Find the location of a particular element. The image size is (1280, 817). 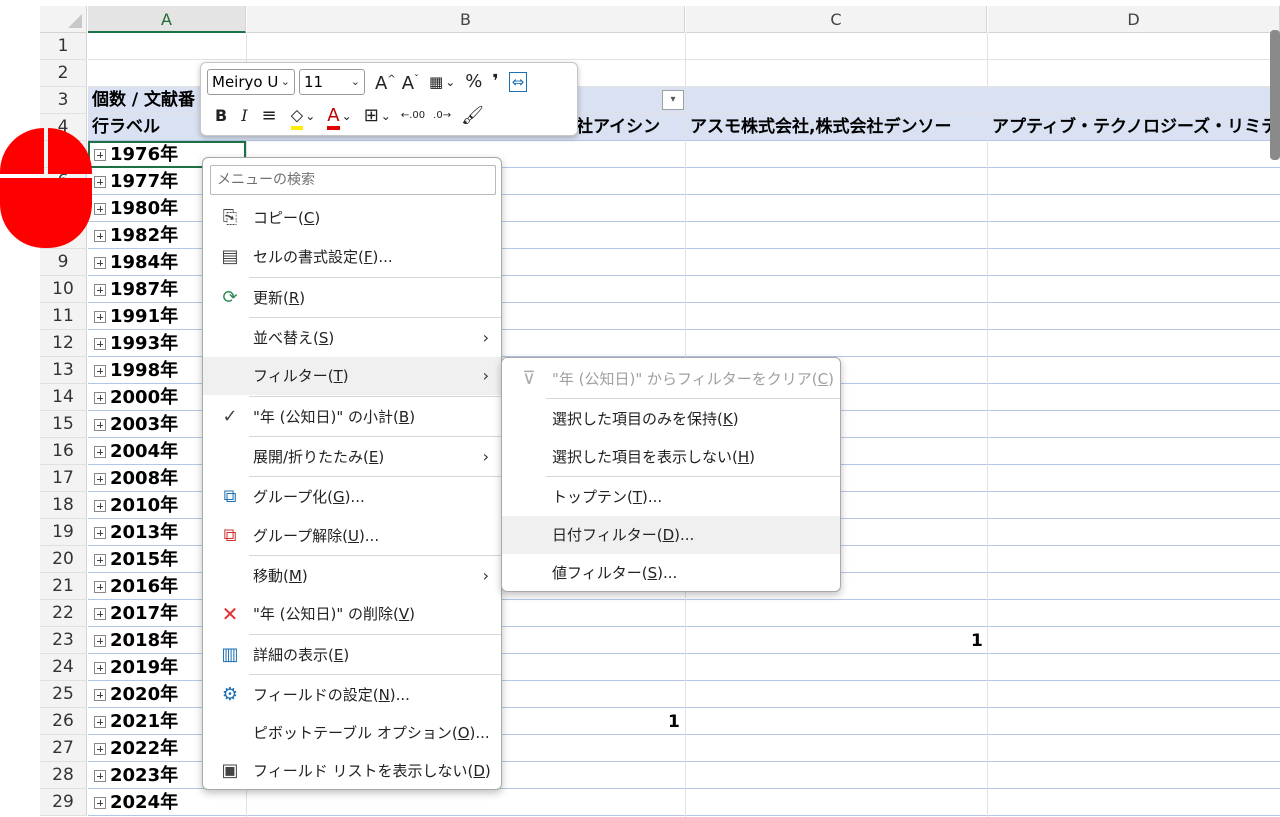

menu-item-sort: 並べ替え(S) › is located at coordinates (352, 338).